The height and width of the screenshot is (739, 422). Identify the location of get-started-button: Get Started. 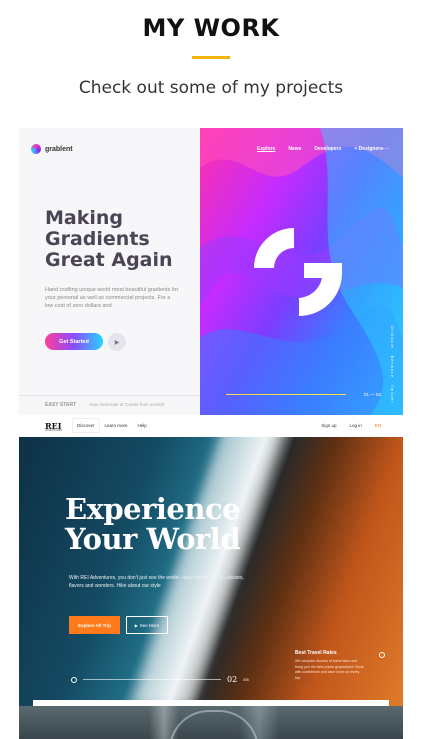
(74, 341).